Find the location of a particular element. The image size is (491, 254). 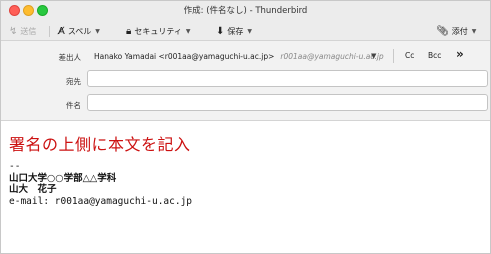

to-label: 宛先 is located at coordinates (73, 81).